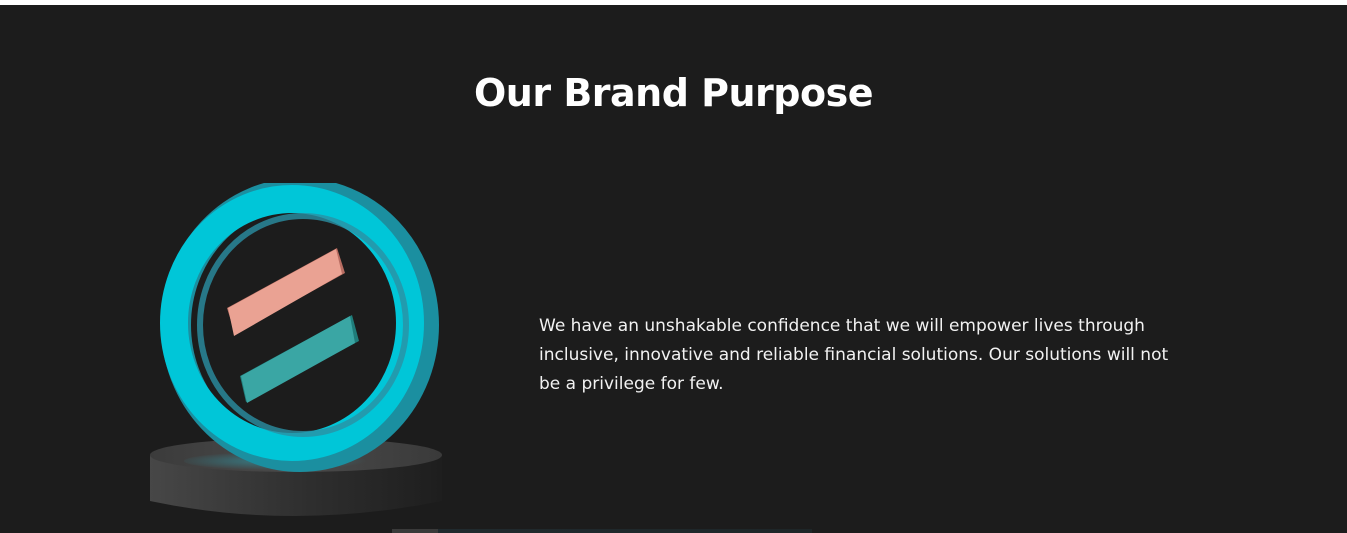 Image resolution: width=1347 pixels, height=533 pixels. What do you see at coordinates (674, 93) in the screenshot?
I see `section-title: Our Brand Purpose` at bounding box center [674, 93].